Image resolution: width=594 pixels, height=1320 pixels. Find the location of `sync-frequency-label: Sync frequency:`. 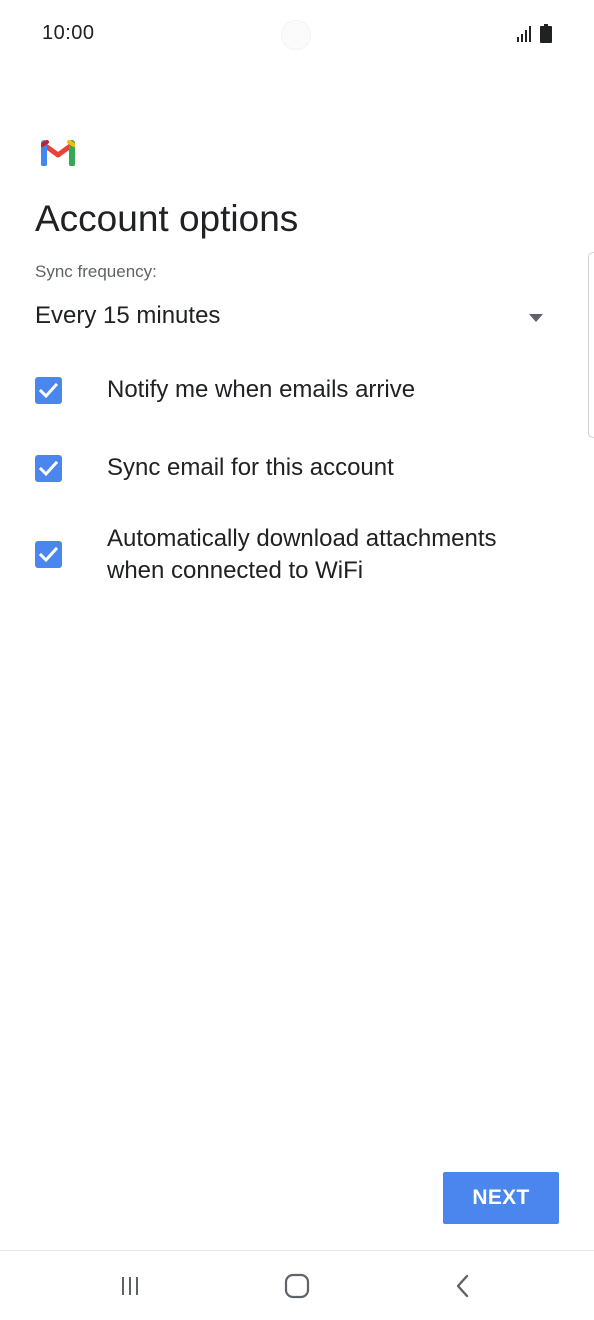

sync-frequency-label: Sync frequency: is located at coordinates (96, 271).